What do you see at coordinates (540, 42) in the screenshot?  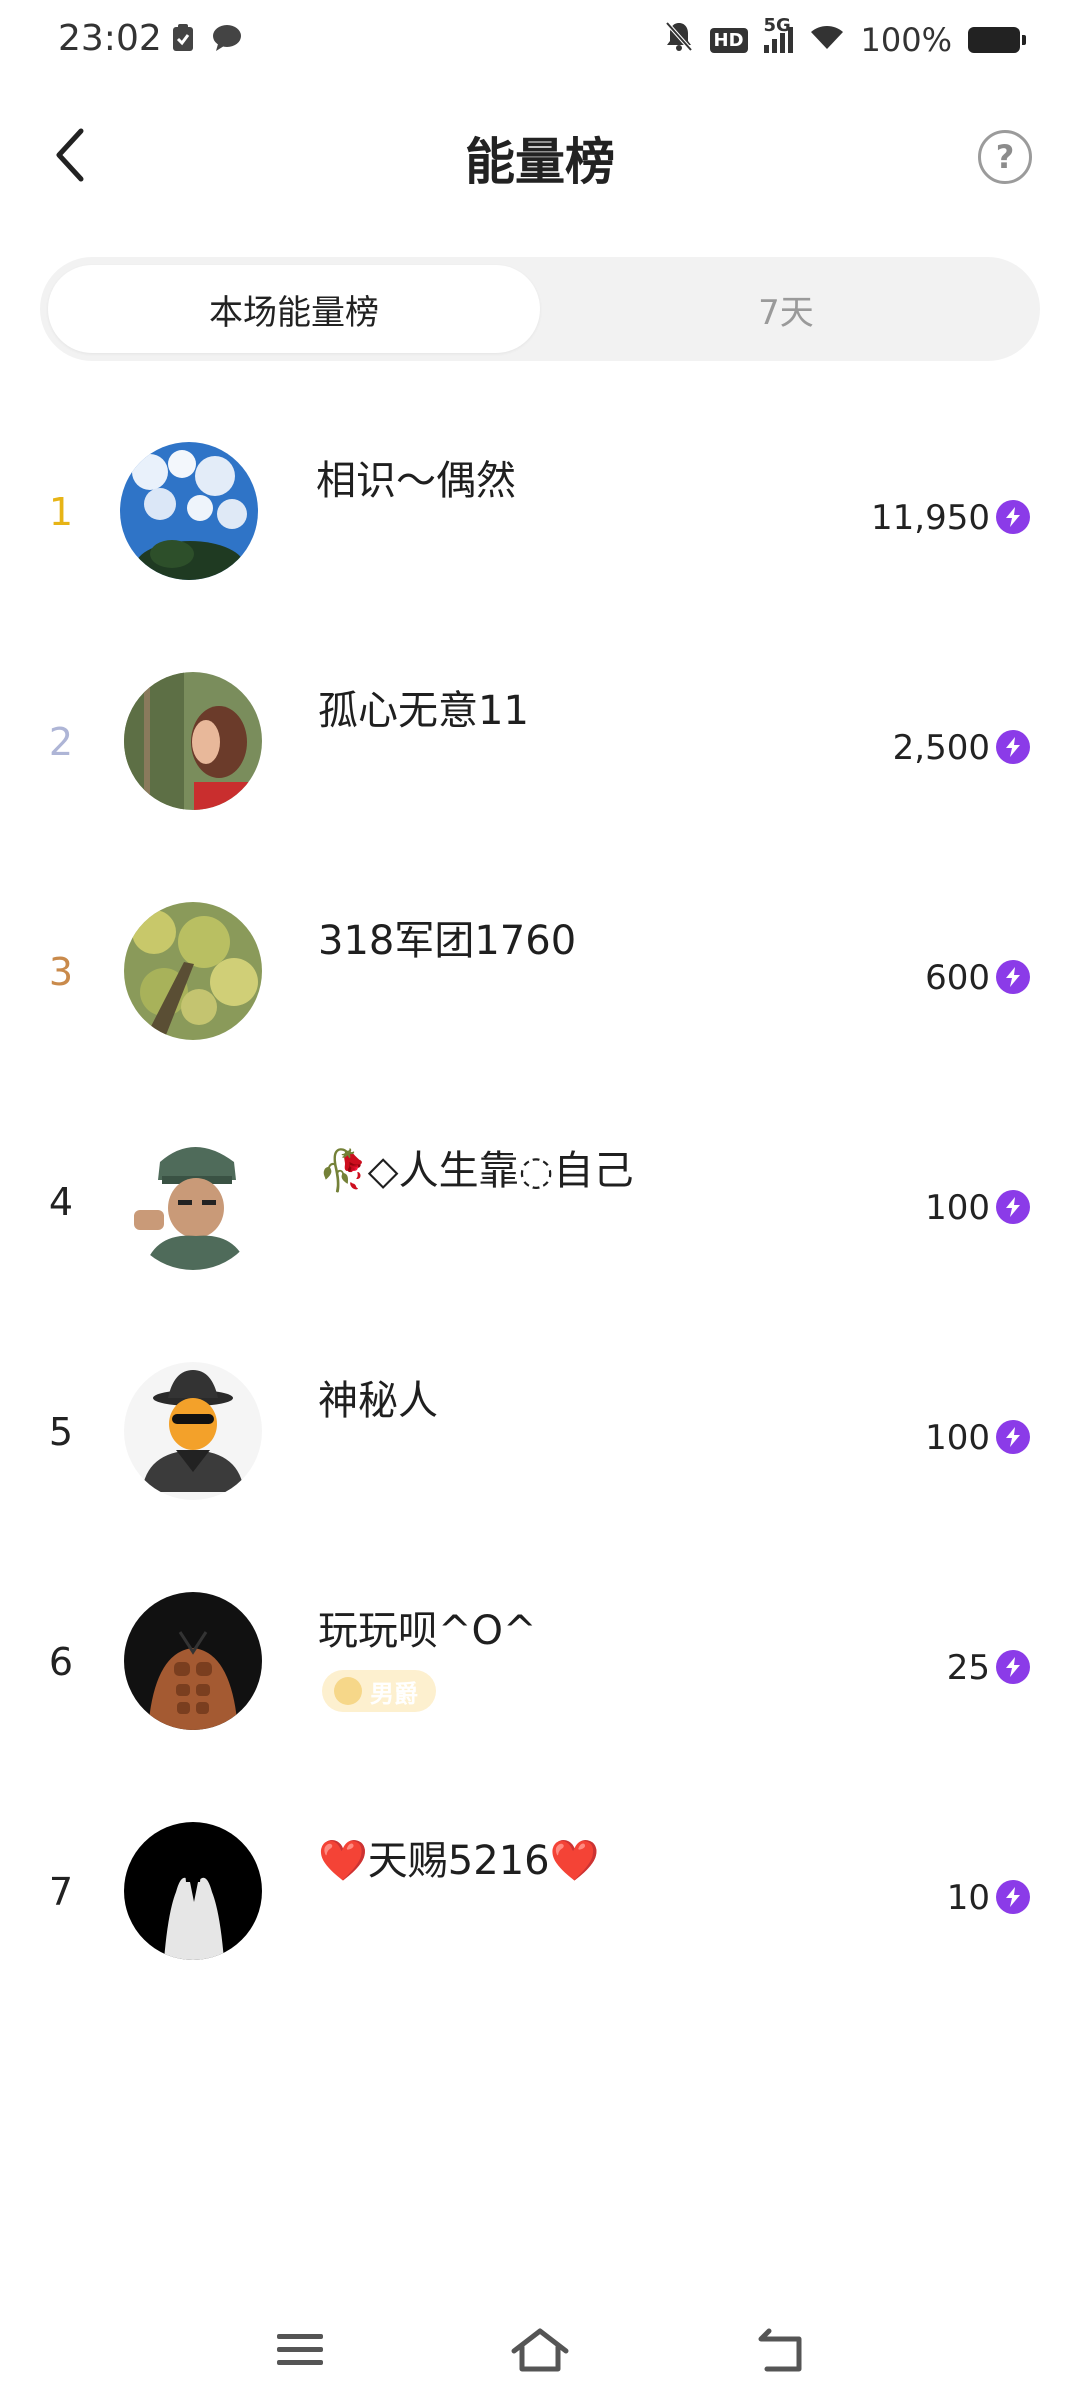 I see `status-bar: 23:02 HD 5G 100%` at bounding box center [540, 42].